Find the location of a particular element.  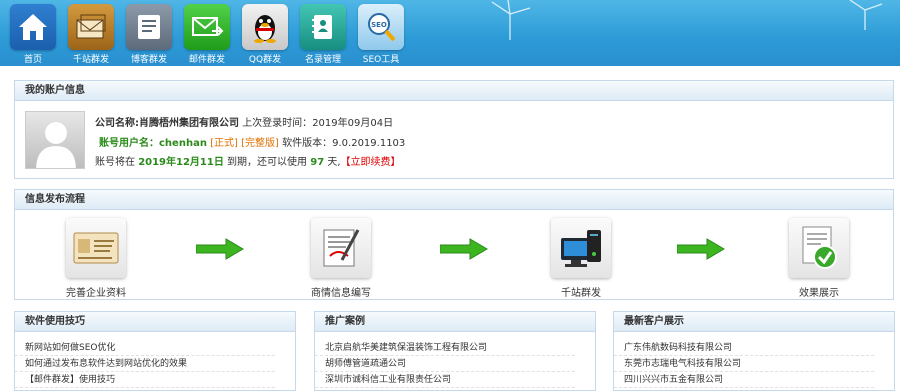

nav-item-qq-broadcast: QQ群发 is located at coordinates (265, 35).